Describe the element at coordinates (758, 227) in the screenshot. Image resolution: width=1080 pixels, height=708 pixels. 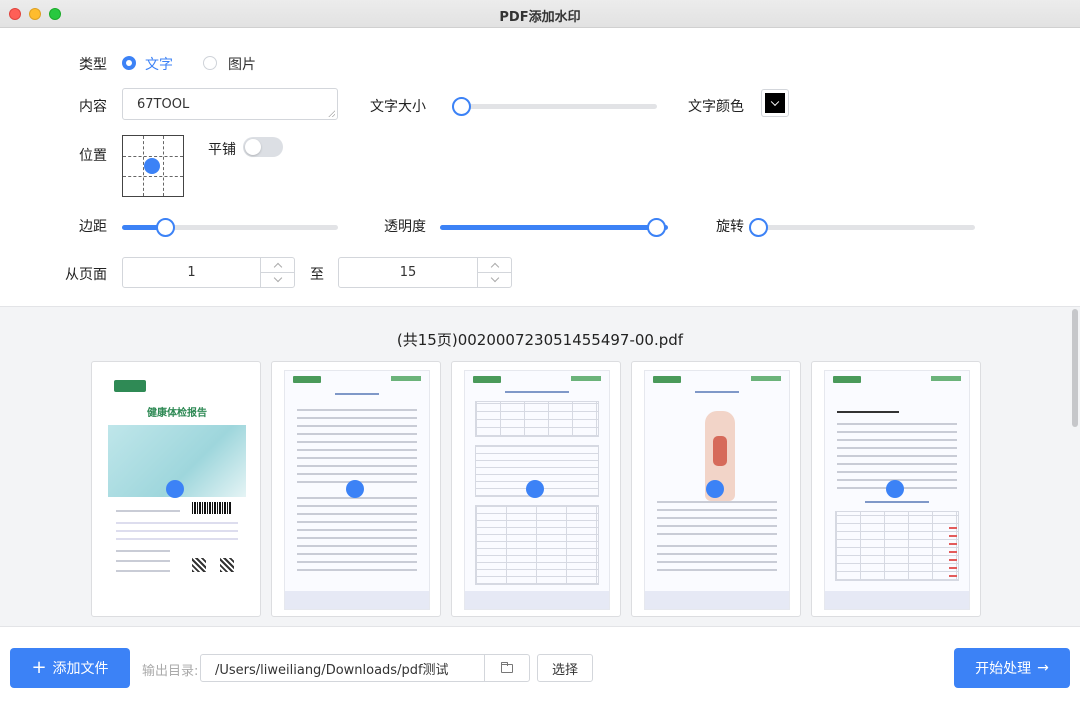
I see `rotate-slider-thumb` at that location.